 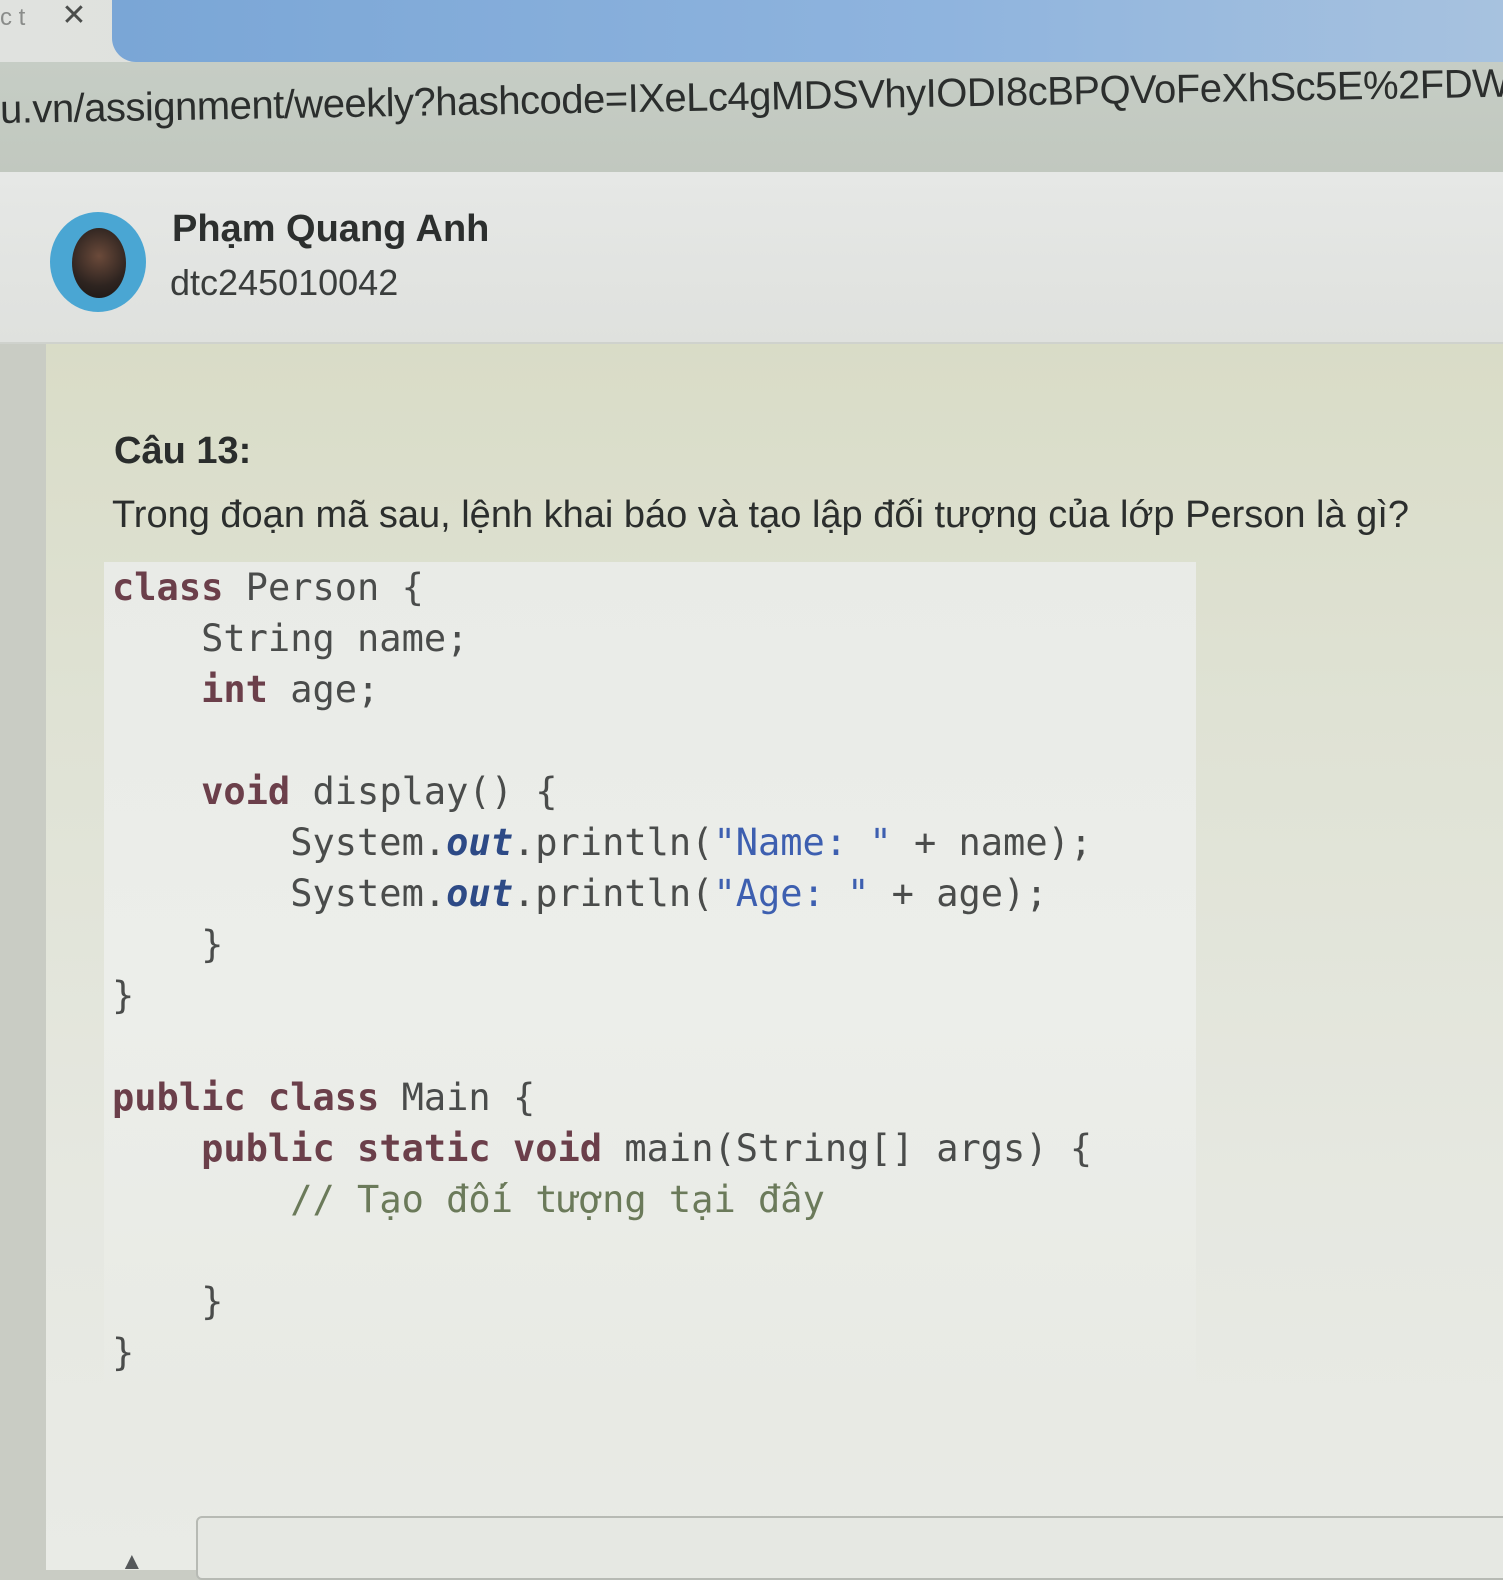 What do you see at coordinates (13, 17) in the screenshot?
I see `tab-title: c t` at bounding box center [13, 17].